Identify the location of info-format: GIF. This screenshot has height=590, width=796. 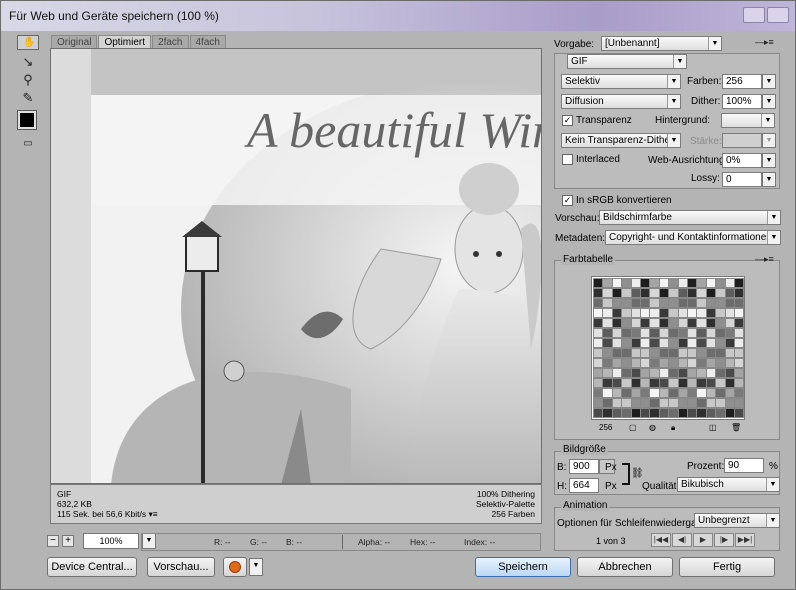
(64, 494).